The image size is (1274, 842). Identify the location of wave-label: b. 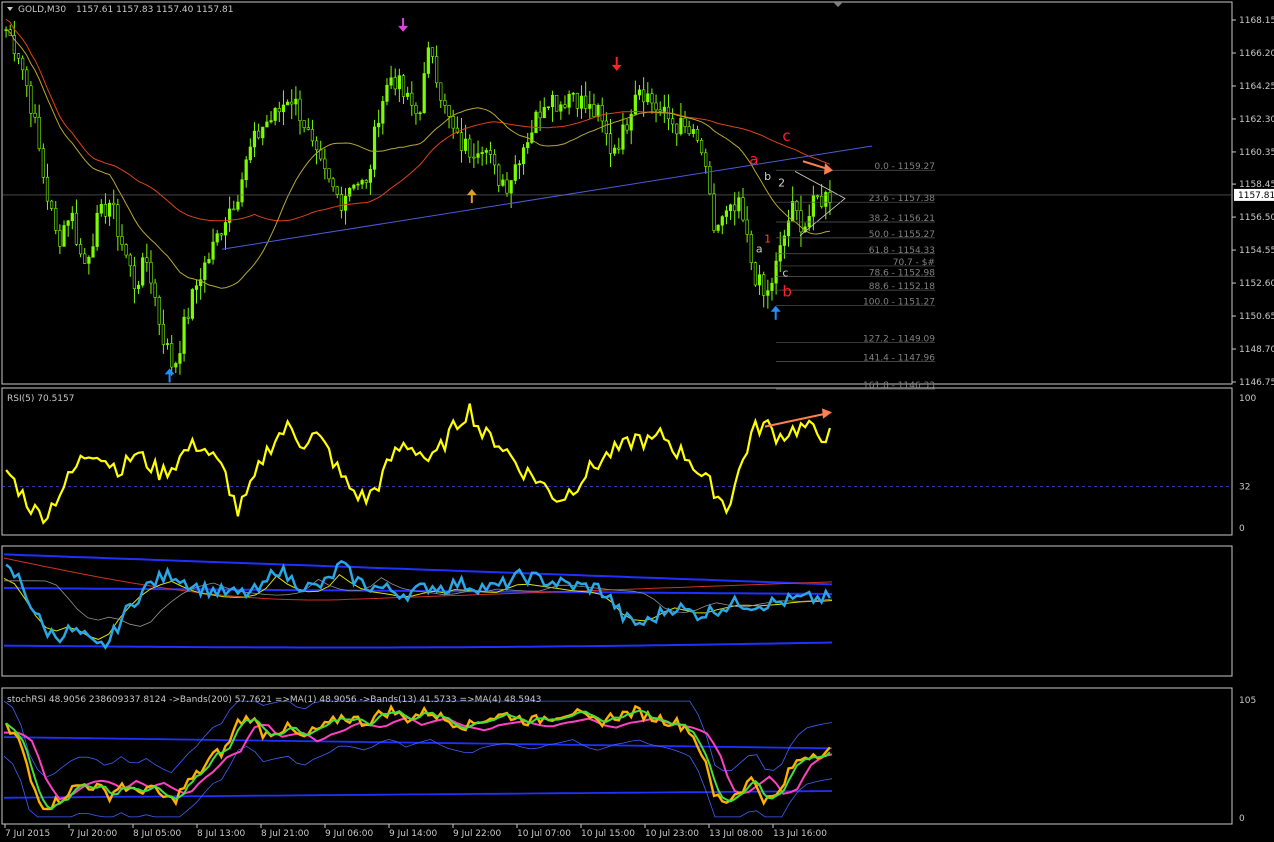
(787, 292).